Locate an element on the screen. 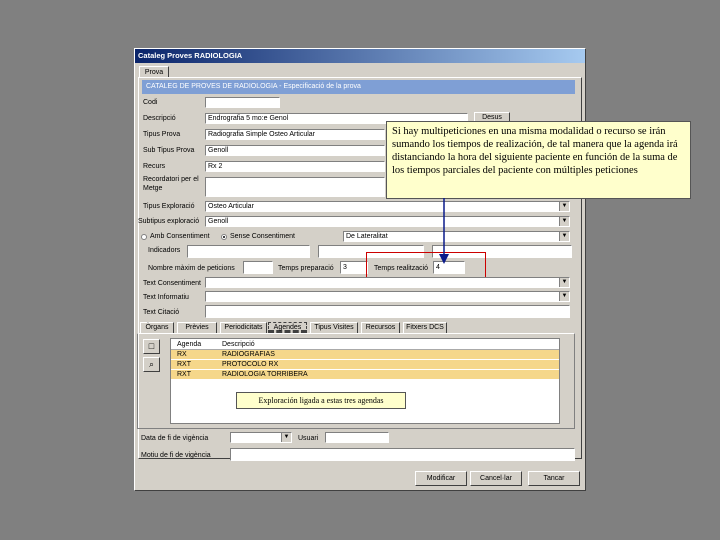 The height and width of the screenshot is (540, 720). text-citacio-label: Text Citació is located at coordinates (161, 312).